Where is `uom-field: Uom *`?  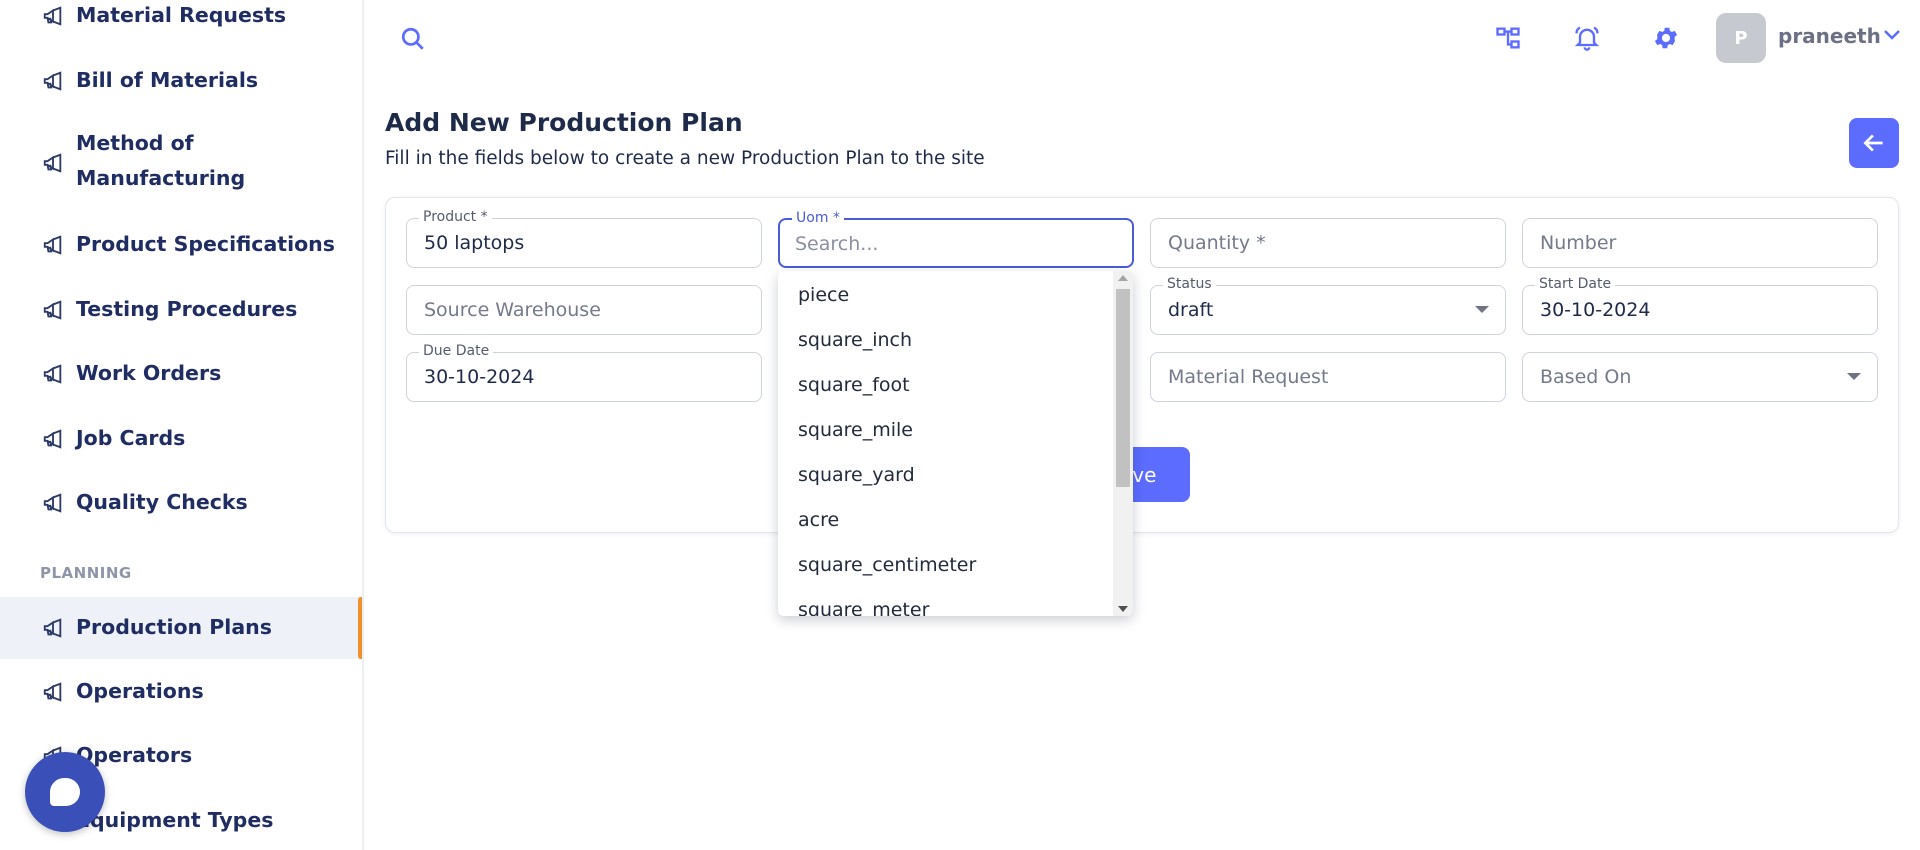
uom-field: Uom * is located at coordinates (956, 239).